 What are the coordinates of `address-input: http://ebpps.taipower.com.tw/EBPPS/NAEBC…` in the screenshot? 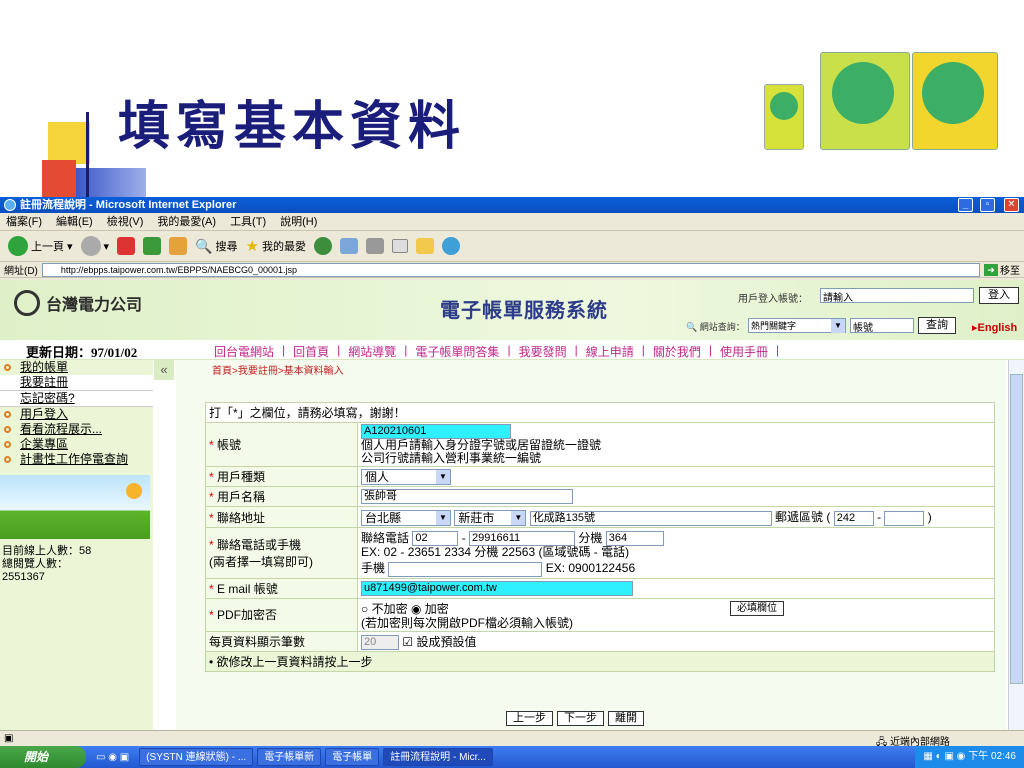 It's located at (510, 269).